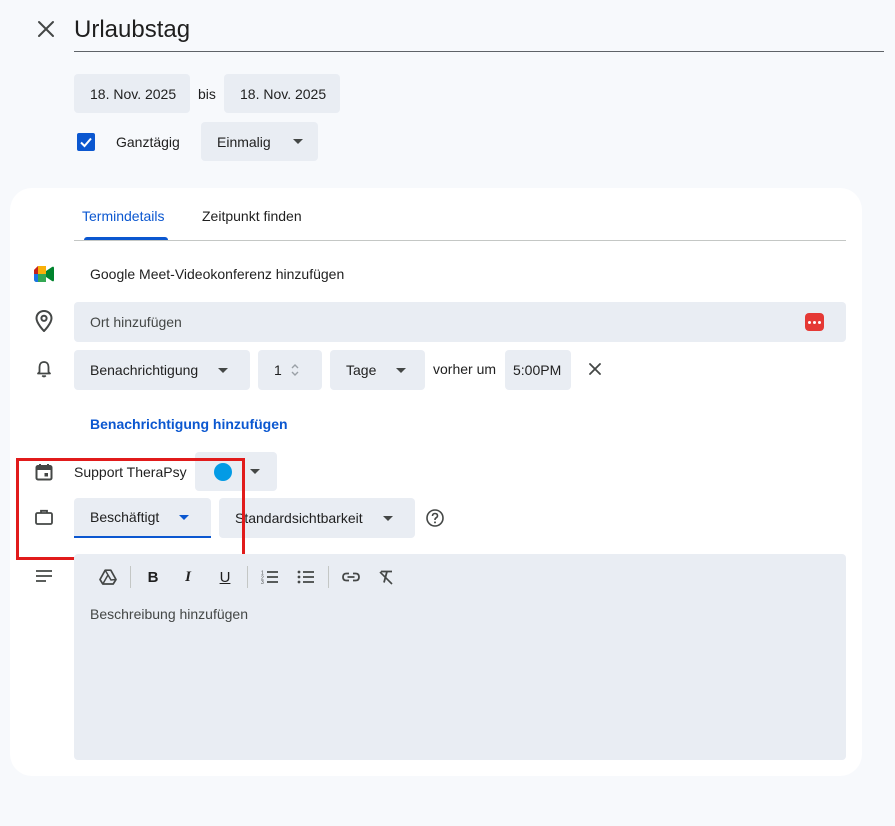 The height and width of the screenshot is (826, 895). I want to click on start-date-button: 18. Nov. 2025, so click(132, 93).